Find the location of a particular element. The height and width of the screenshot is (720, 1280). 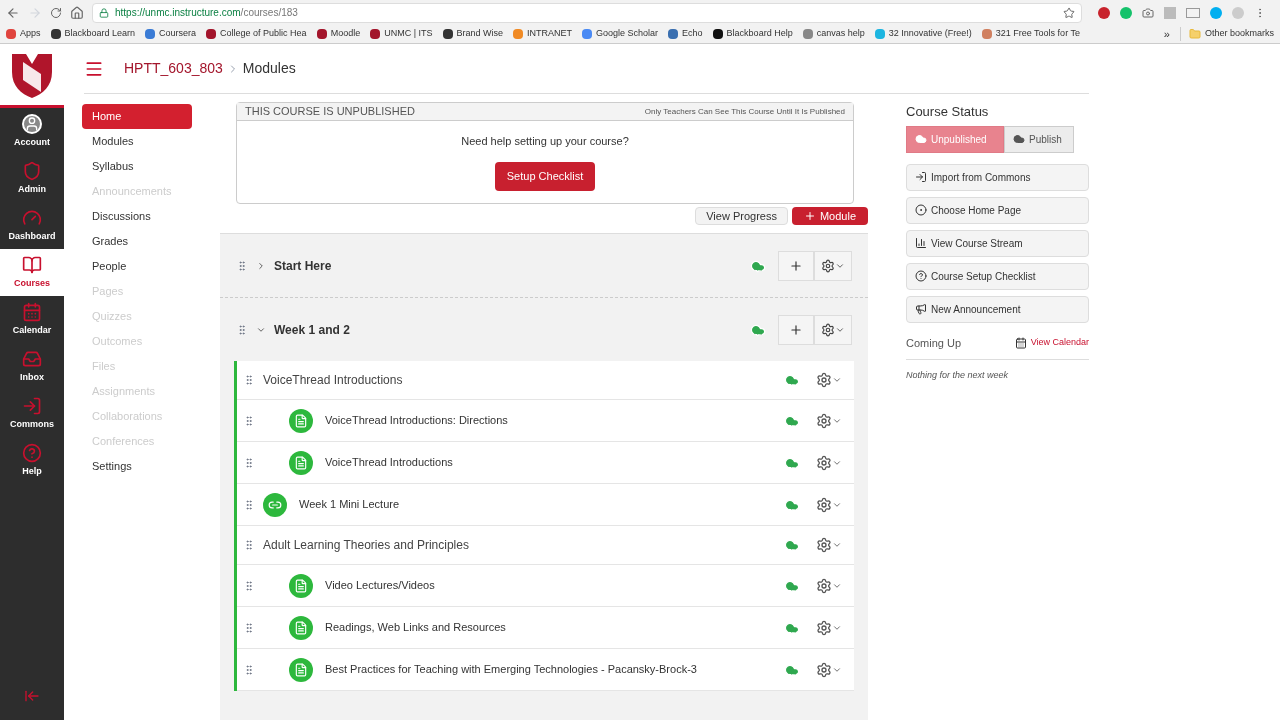

reload-icon is located at coordinates (56, 12).